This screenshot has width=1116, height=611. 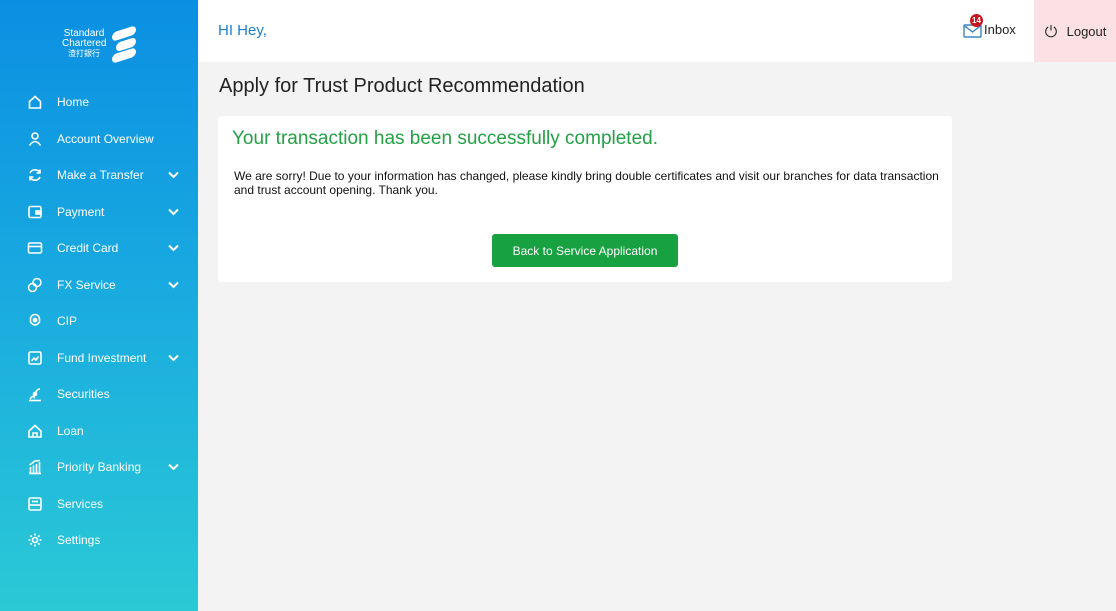 I want to click on standard-chartered-logo: Standard Chartered 渣打銀行, so click(x=102, y=44).